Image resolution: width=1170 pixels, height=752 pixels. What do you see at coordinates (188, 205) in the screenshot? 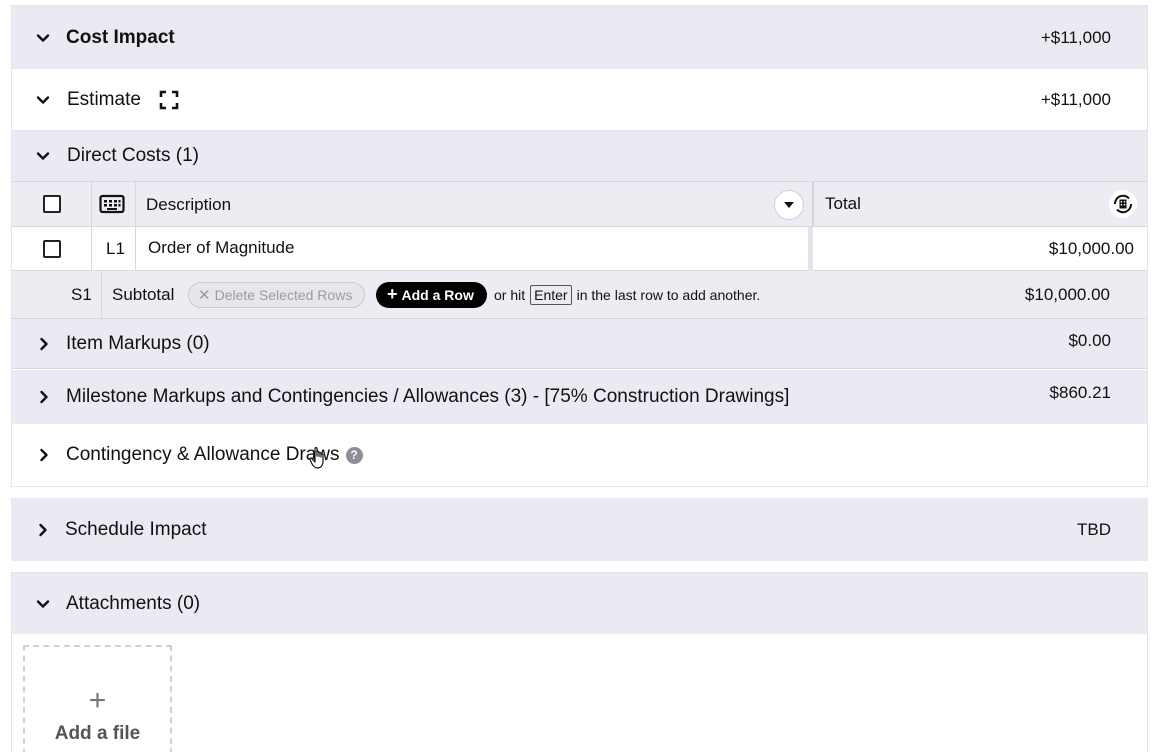
I see `column-header-description: Description` at bounding box center [188, 205].